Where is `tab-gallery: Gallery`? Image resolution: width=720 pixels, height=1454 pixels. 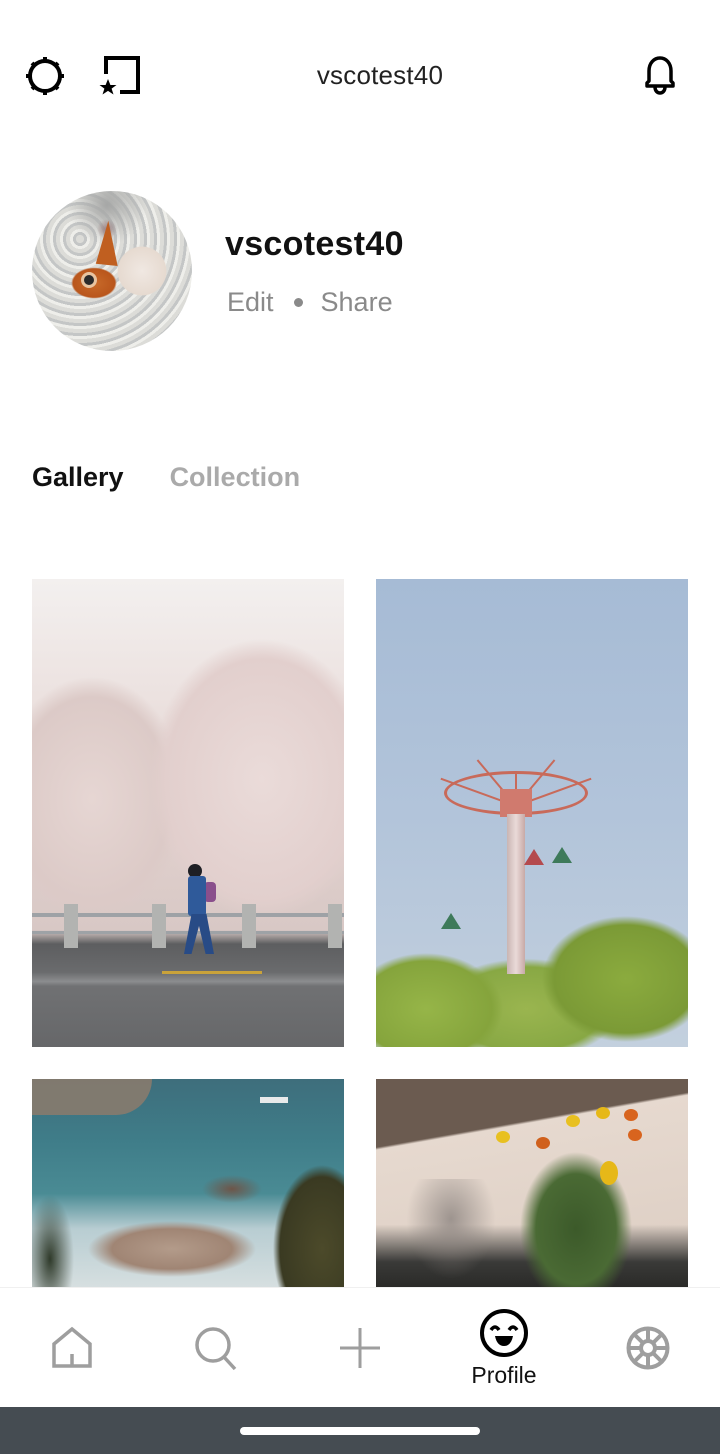 tab-gallery: Gallery is located at coordinates (78, 477).